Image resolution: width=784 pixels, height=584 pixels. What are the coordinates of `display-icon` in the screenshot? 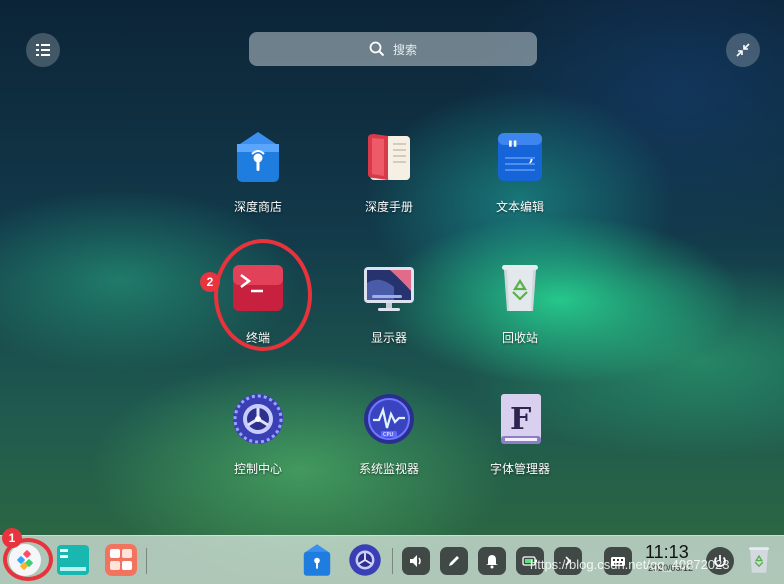 It's located at (389, 288).